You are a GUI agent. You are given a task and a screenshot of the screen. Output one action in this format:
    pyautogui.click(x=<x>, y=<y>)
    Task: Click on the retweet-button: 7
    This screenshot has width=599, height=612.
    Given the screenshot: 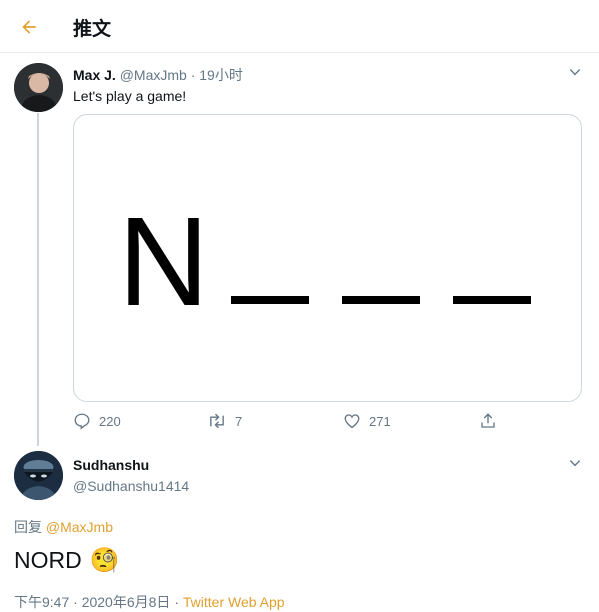 What is the action you would take?
    pyautogui.click(x=224, y=421)
    